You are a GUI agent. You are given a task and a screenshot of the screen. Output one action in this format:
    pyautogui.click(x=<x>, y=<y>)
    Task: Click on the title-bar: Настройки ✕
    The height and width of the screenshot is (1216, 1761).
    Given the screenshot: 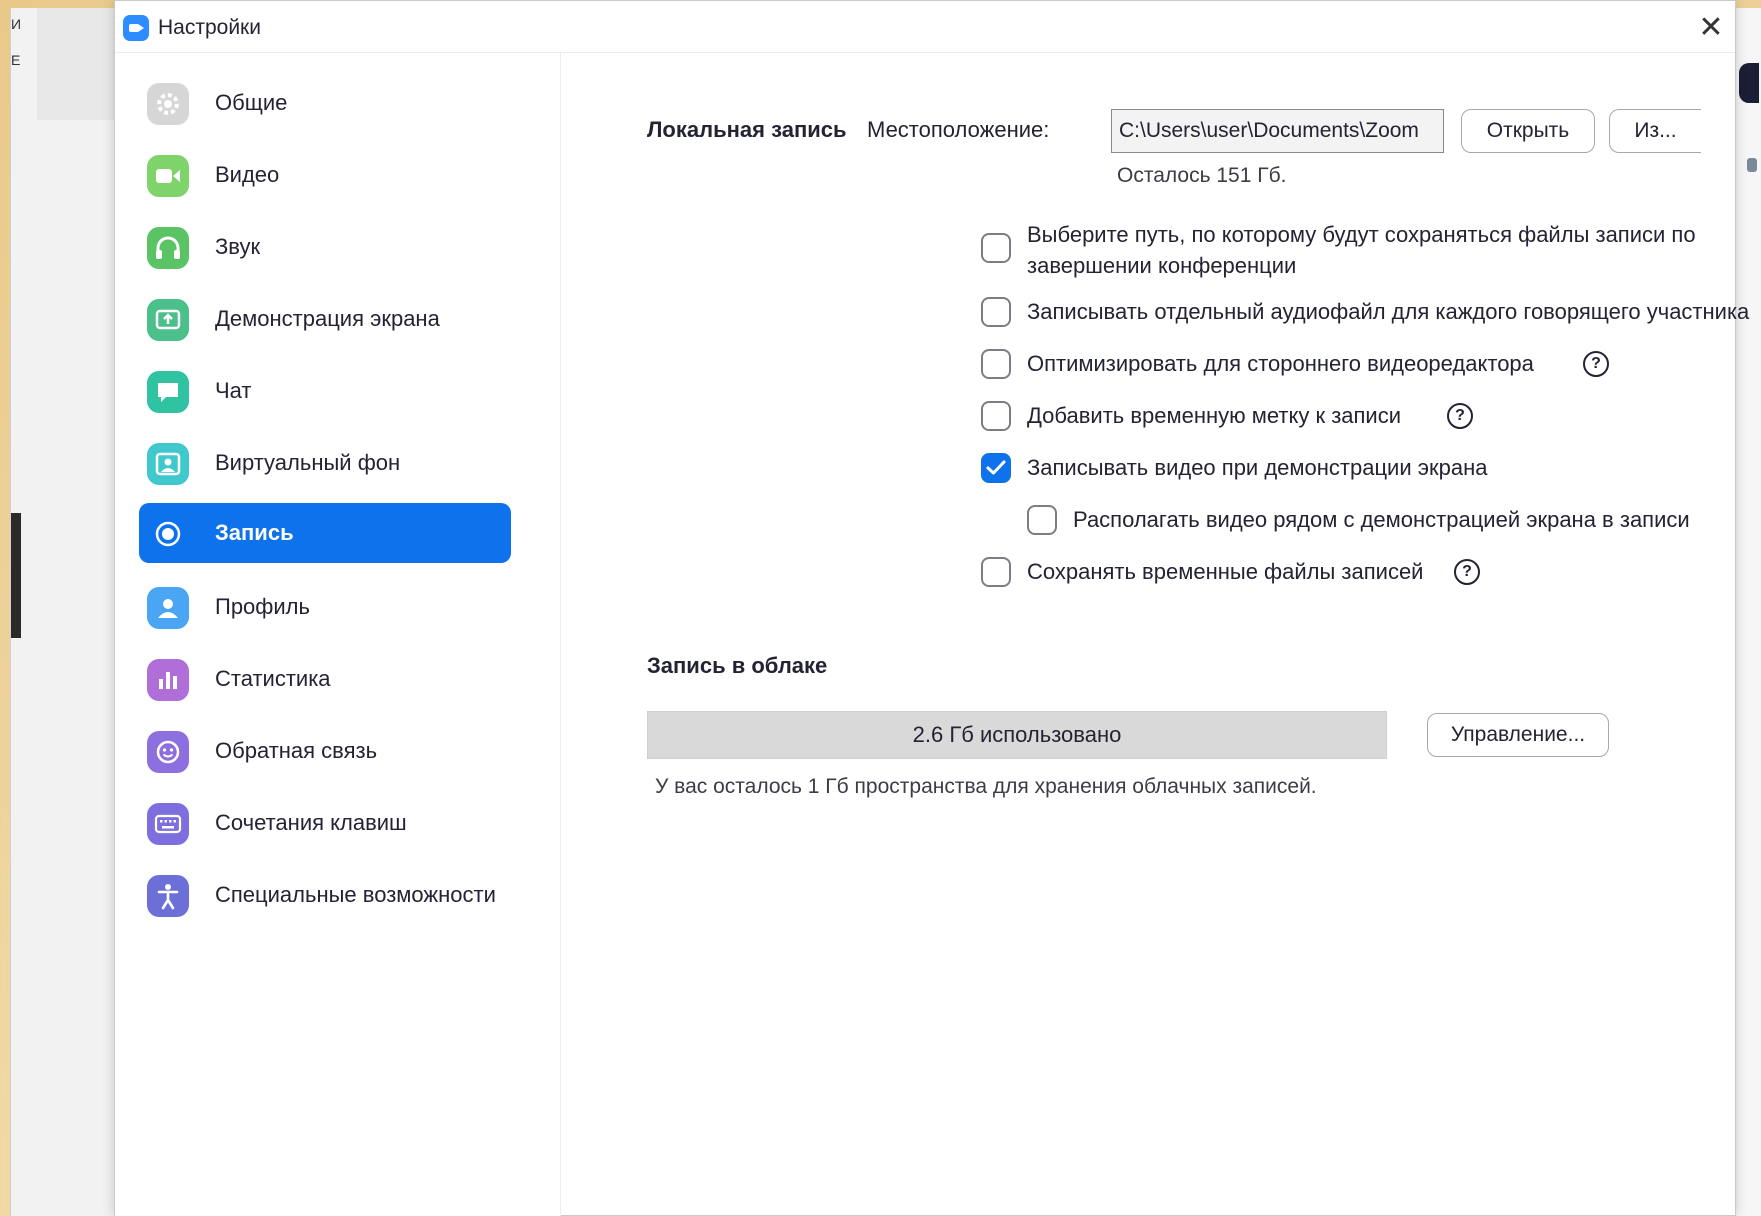 What is the action you would take?
    pyautogui.click(x=925, y=27)
    